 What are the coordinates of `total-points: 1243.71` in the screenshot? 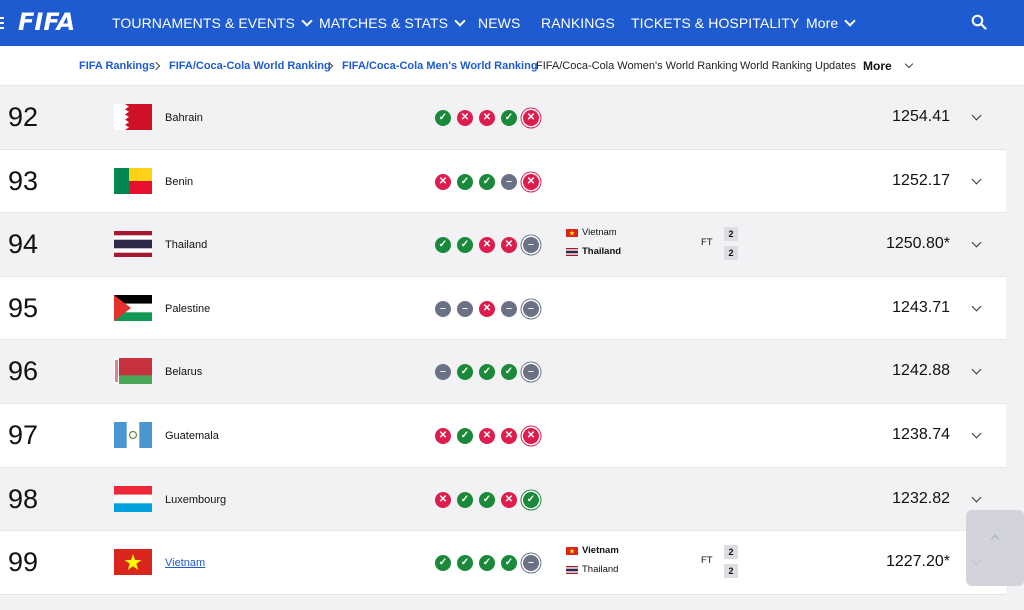 It's located at (921, 307).